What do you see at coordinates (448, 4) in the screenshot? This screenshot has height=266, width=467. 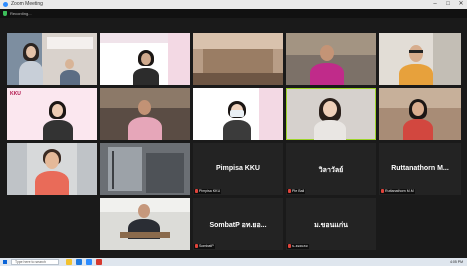 I see `maximize-button: □` at bounding box center [448, 4].